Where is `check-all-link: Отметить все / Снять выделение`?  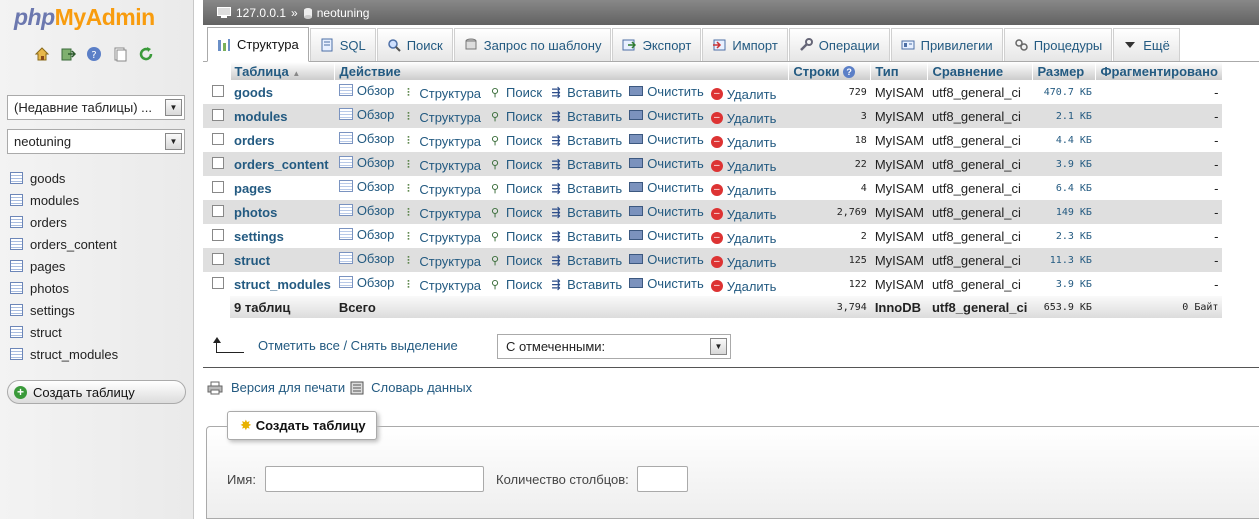
check-all-link: Отметить все / Снять выделение is located at coordinates (358, 345).